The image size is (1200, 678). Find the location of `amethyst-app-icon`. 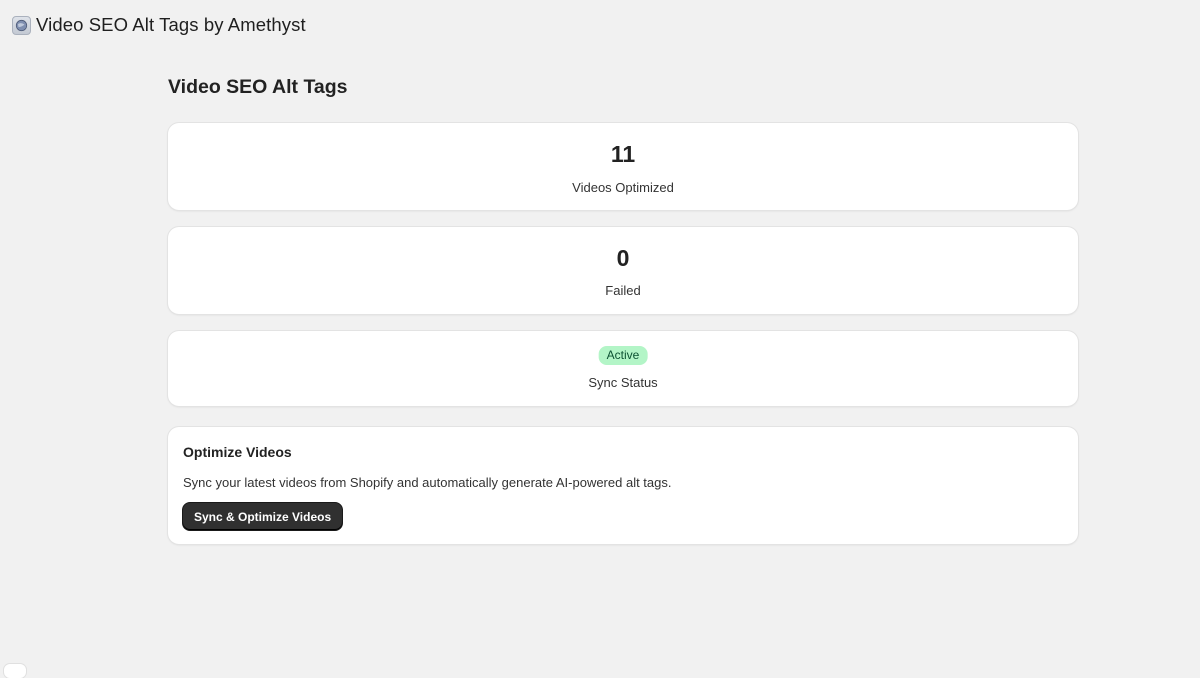

amethyst-app-icon is located at coordinates (21, 25).